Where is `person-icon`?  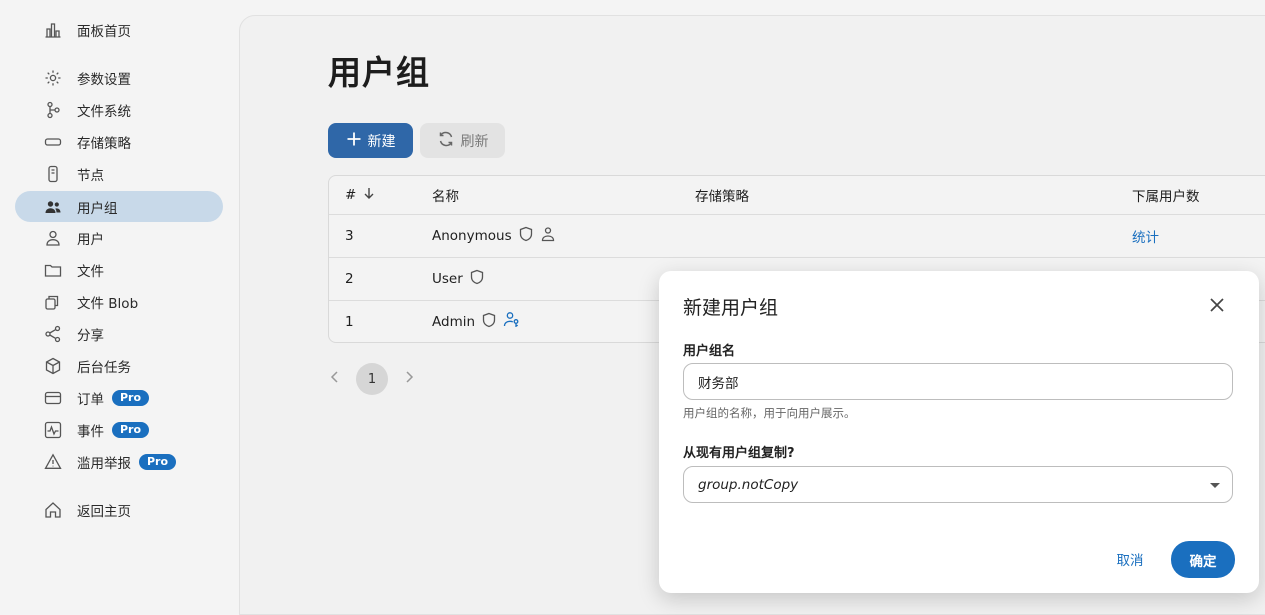 person-icon is located at coordinates (53, 238).